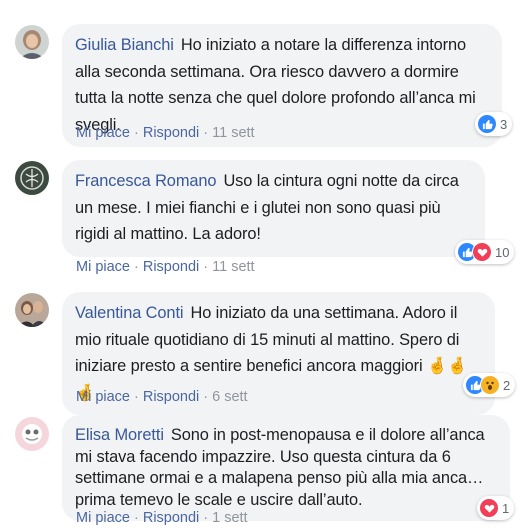 This screenshot has width=530, height=530. Describe the element at coordinates (502, 252) in the screenshot. I see `reaction-count: 10` at that location.